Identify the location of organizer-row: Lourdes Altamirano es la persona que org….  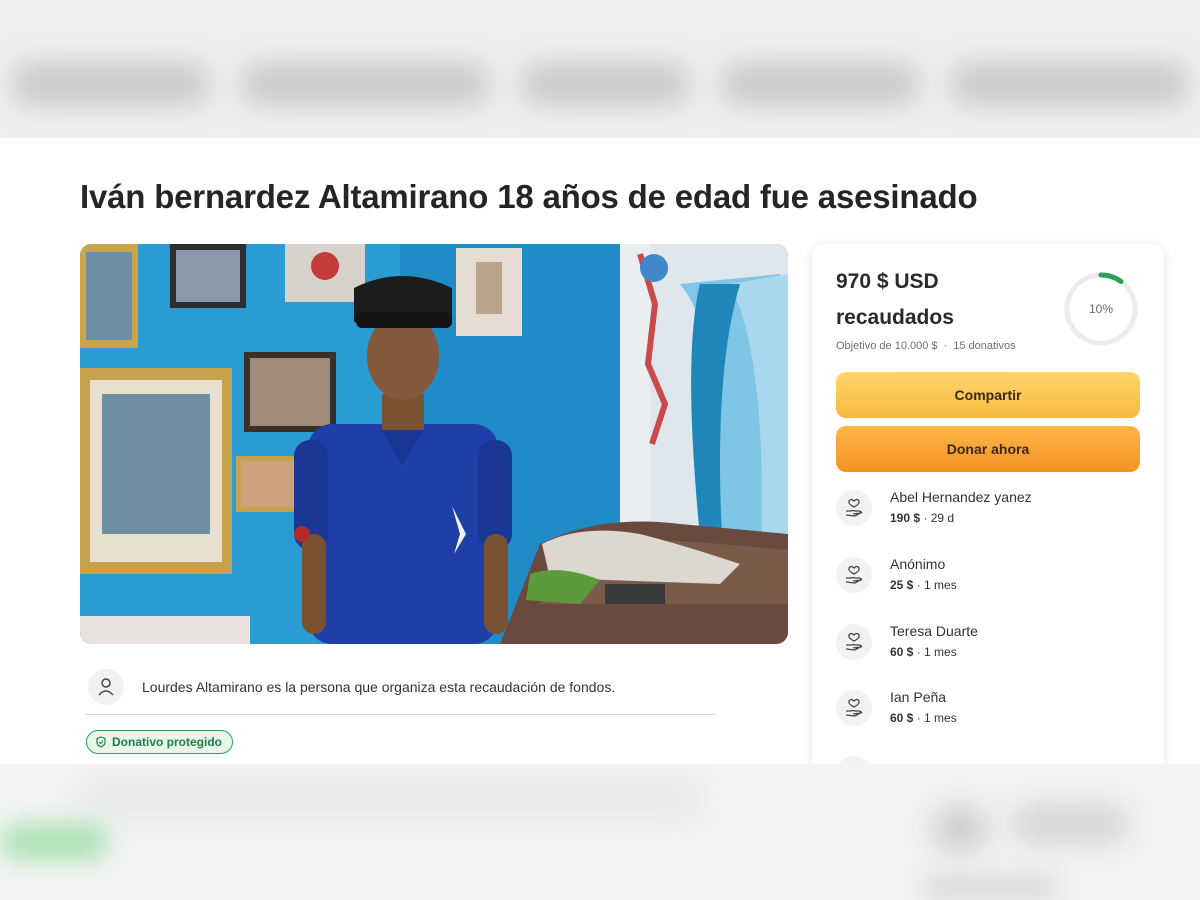
(403, 687).